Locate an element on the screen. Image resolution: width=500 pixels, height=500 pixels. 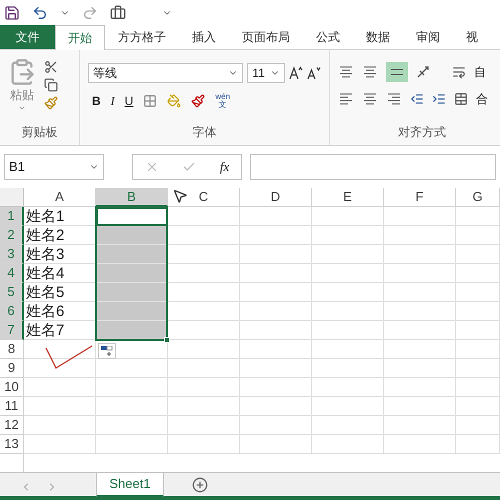
row-header: 8 is located at coordinates (12, 349).